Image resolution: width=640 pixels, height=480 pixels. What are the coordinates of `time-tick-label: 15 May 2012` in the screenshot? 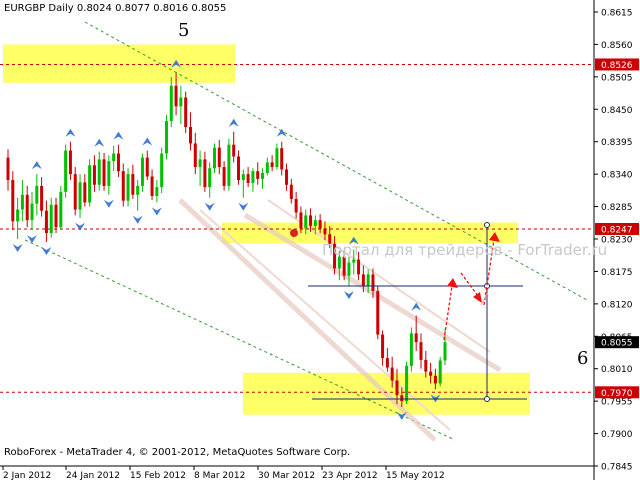 It's located at (415, 475).